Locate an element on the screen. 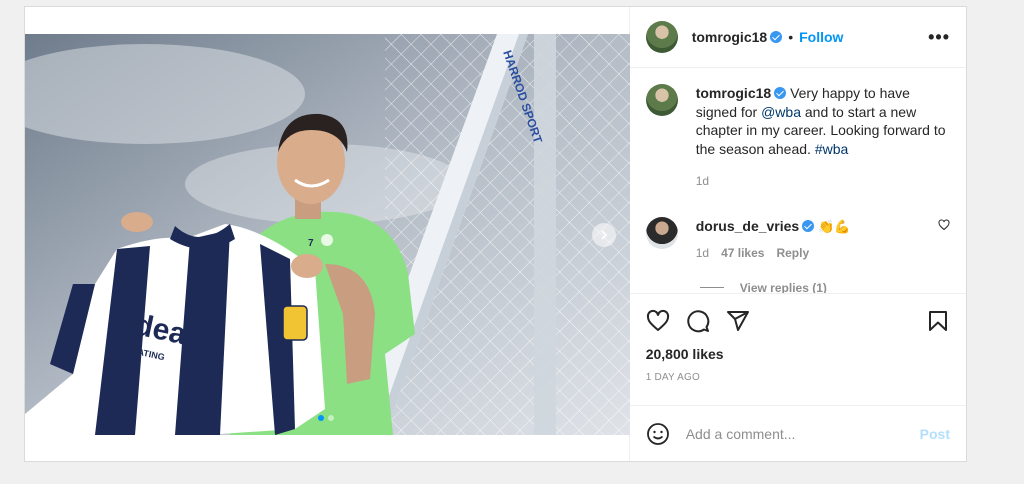 This screenshot has height=484, width=1024. likes-count: 20,800 likes is located at coordinates (798, 354).